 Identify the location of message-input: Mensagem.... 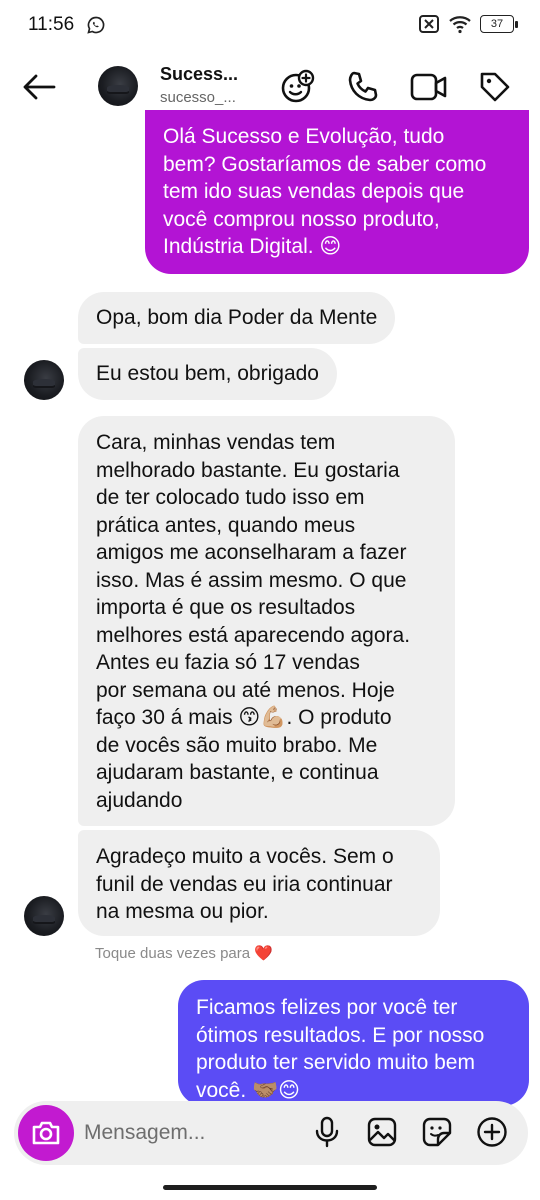
(144, 1133).